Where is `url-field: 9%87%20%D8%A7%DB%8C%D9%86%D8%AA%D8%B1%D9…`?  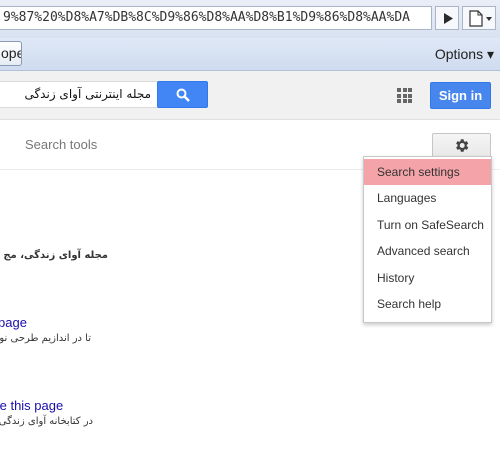 url-field: 9%87%20%D8%A7%DB%8C%D9%86%D8%AA%D8%B1%D9… is located at coordinates (216, 18).